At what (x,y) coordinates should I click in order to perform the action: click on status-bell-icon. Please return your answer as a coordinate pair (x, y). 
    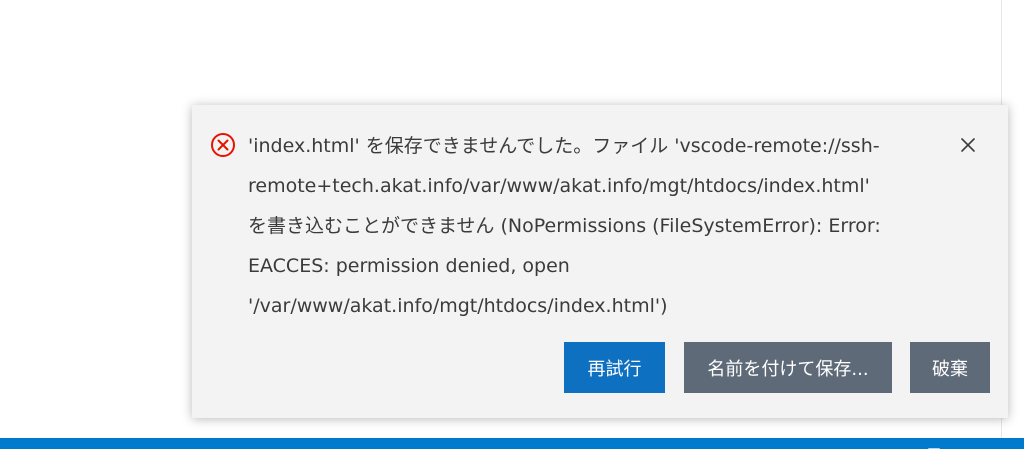
    Looking at the image, I should click on (934, 449).